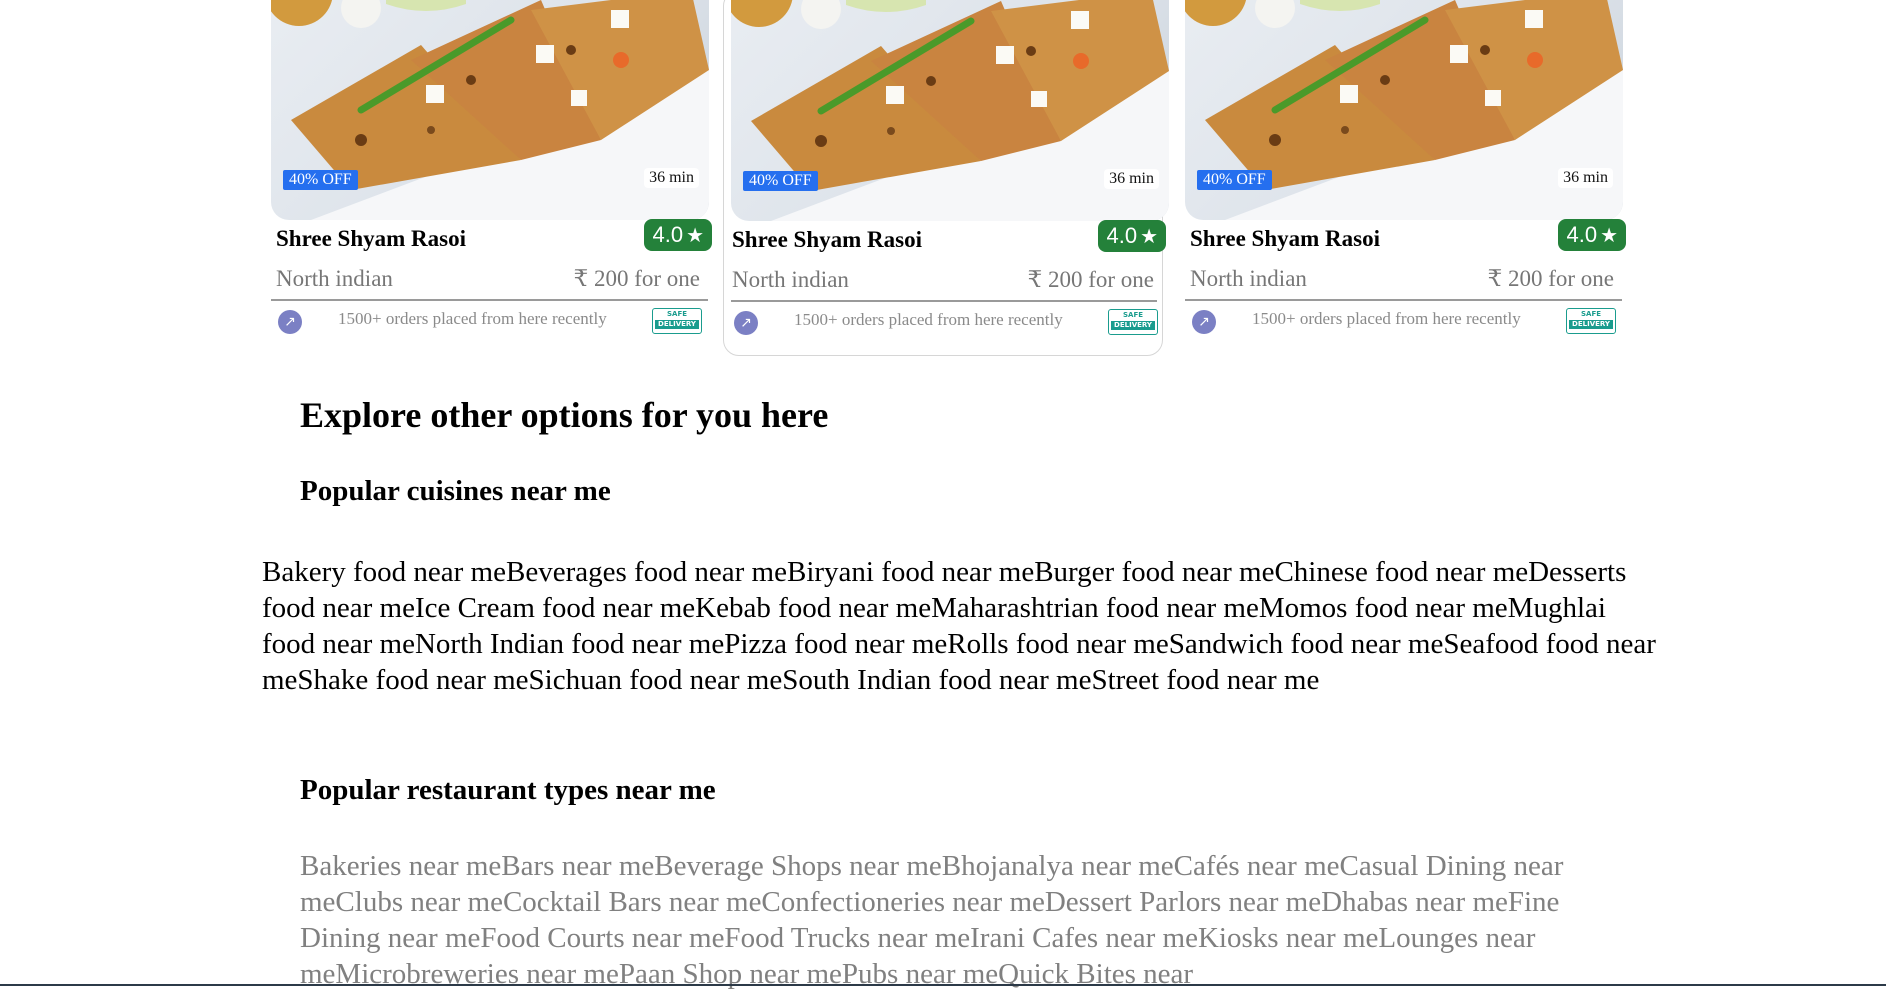 This screenshot has width=1886, height=992. What do you see at coordinates (455, 491) in the screenshot?
I see `popular-cuisines-heading: Popular cuisines near me` at bounding box center [455, 491].